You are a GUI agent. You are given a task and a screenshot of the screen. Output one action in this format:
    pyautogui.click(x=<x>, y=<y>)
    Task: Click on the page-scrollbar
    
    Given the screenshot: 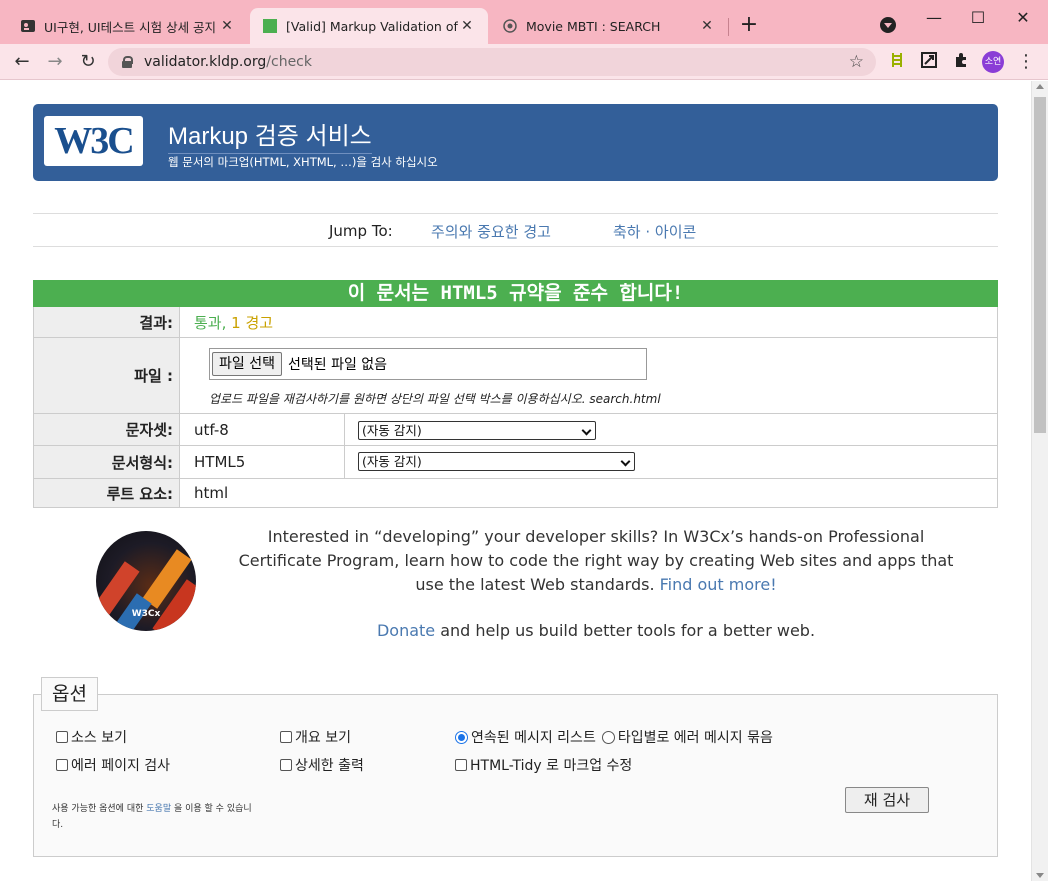 What is the action you would take?
    pyautogui.click(x=1039, y=481)
    